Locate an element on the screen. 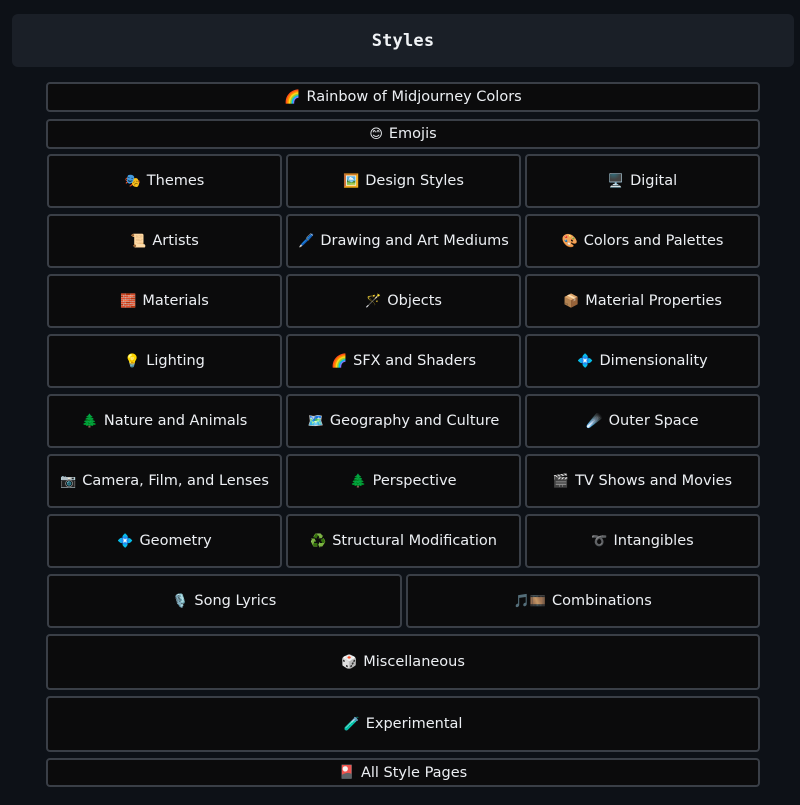  button-label: Perspective is located at coordinates (414, 481).